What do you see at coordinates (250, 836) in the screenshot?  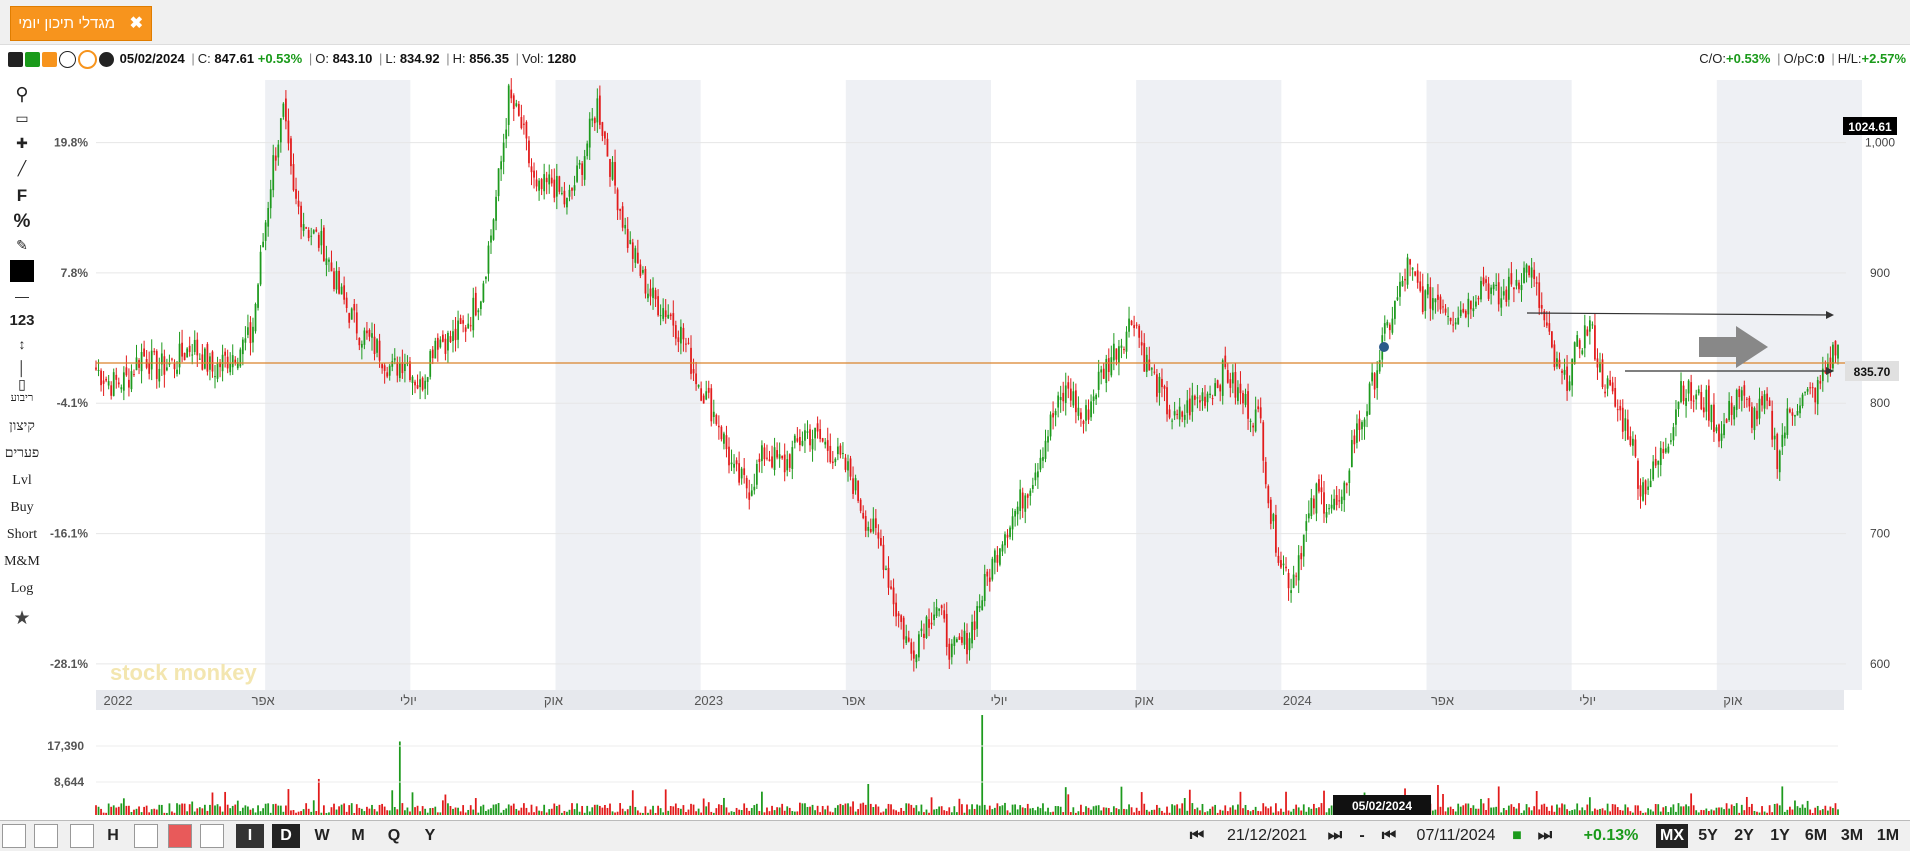 I see `interval-intraday: I` at bounding box center [250, 836].